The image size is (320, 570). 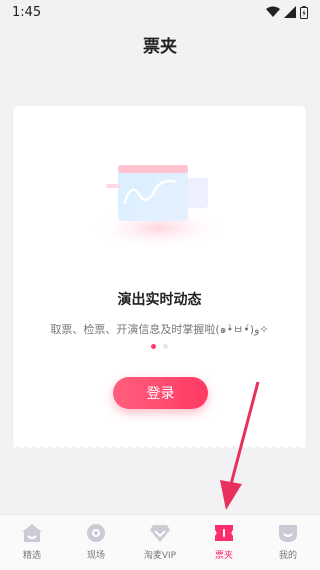 What do you see at coordinates (159, 300) in the screenshot?
I see `empty-state-title: 演出实时动态` at bounding box center [159, 300].